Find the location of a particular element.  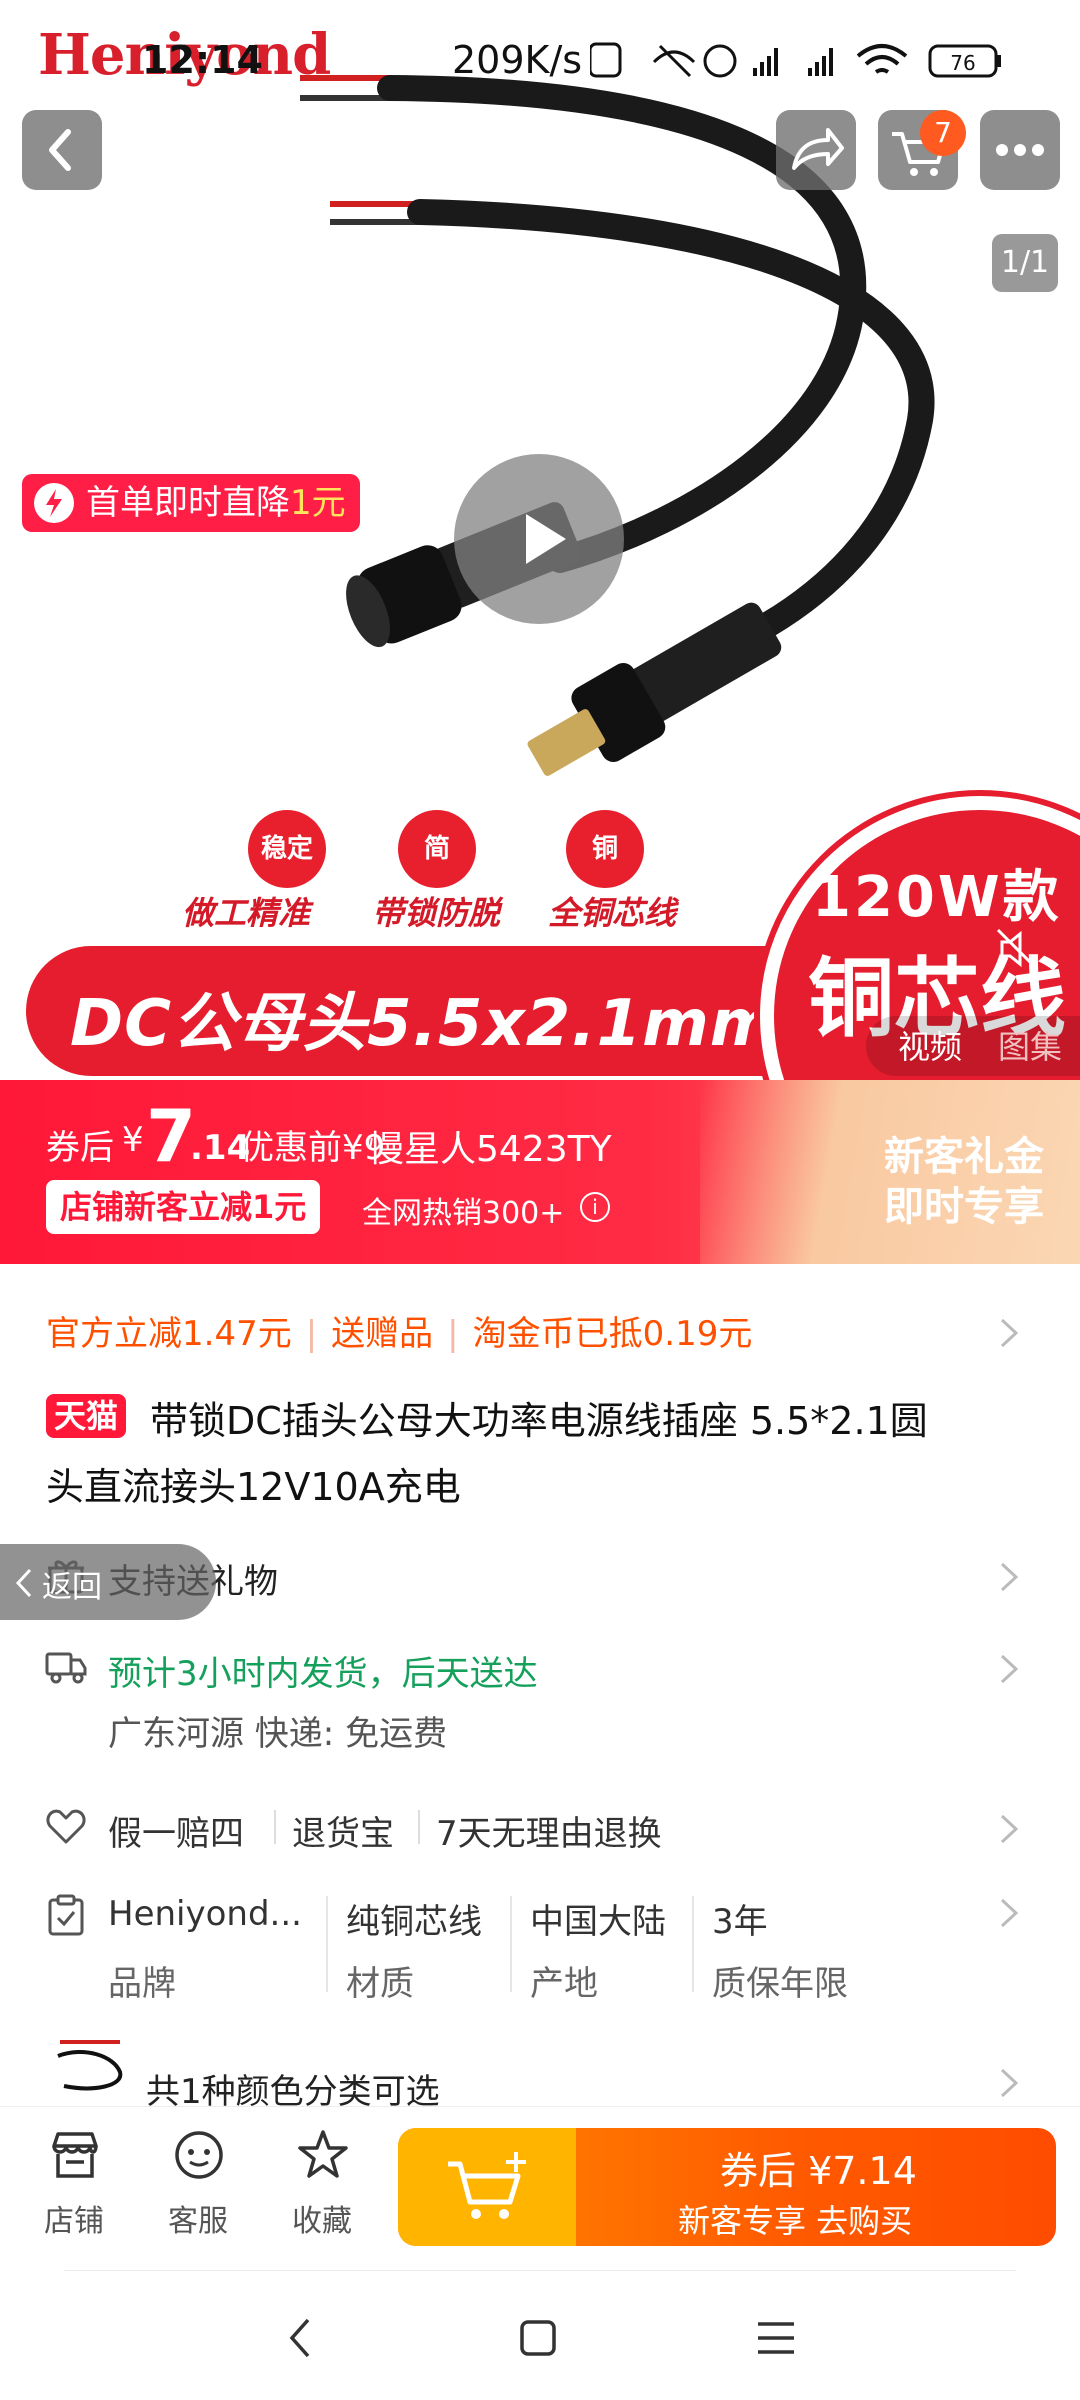

service-icon is located at coordinates (199, 2155).